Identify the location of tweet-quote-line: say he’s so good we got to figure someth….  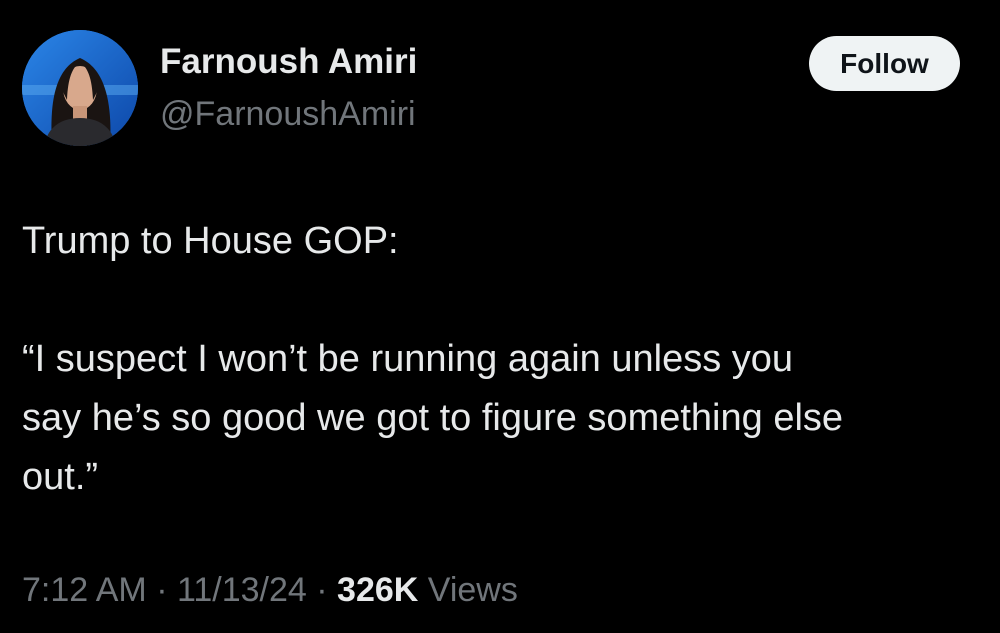
(433, 418).